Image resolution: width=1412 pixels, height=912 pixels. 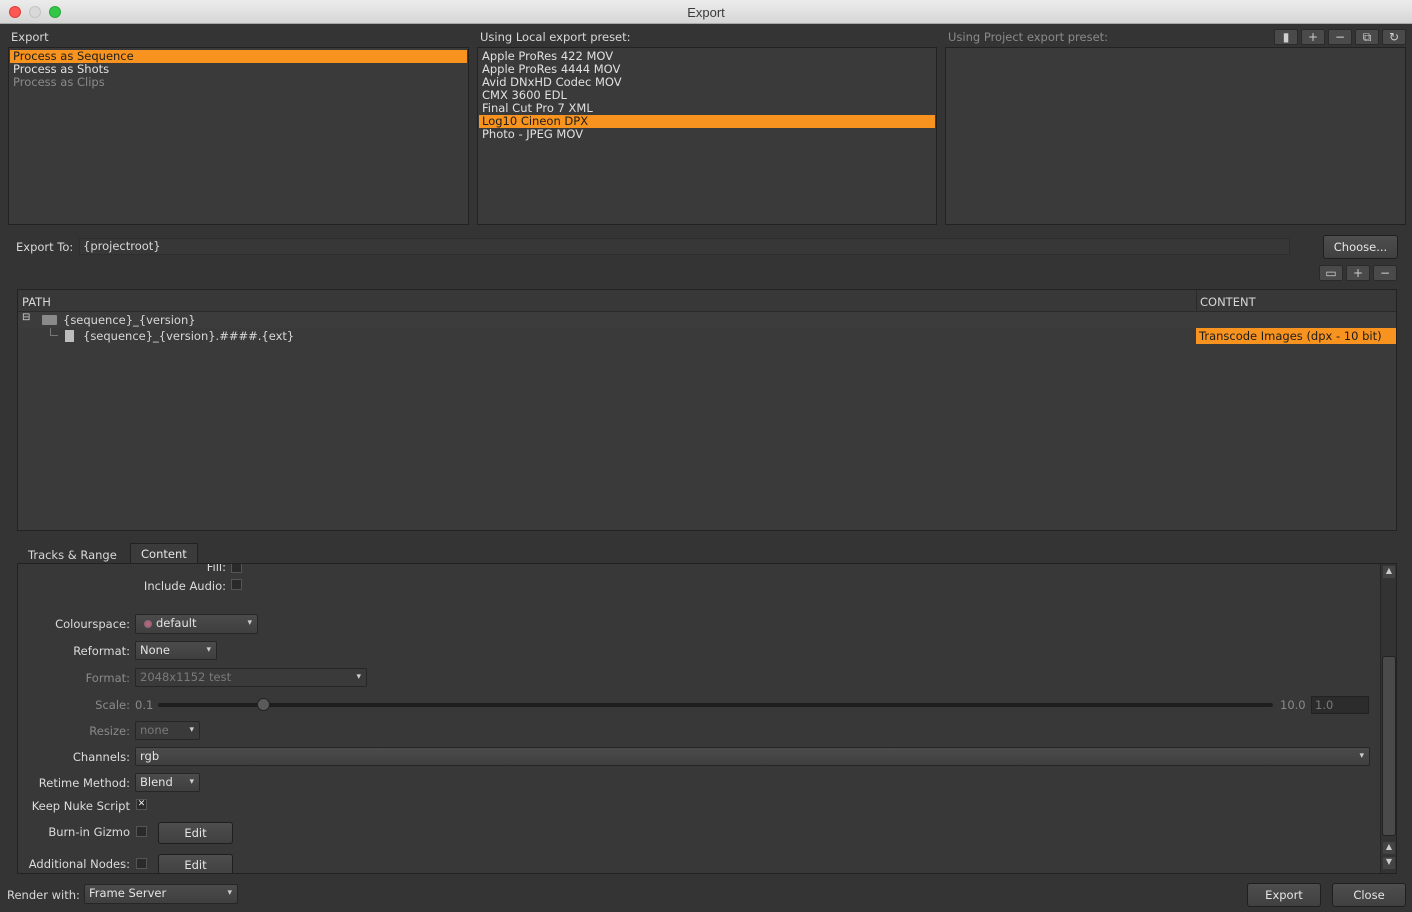 I want to click on resize-label: Resize:, so click(x=109, y=731).